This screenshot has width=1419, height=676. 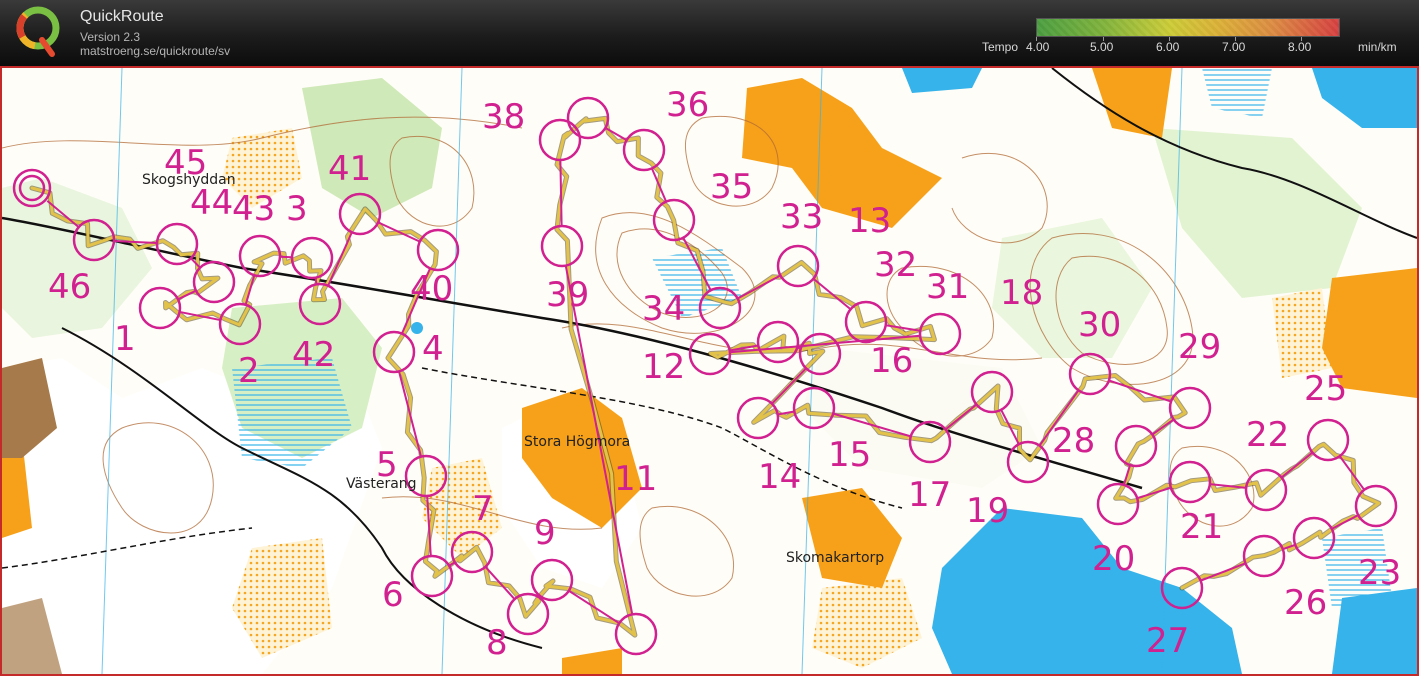 What do you see at coordinates (987, 511) in the screenshot?
I see `control-number: 19` at bounding box center [987, 511].